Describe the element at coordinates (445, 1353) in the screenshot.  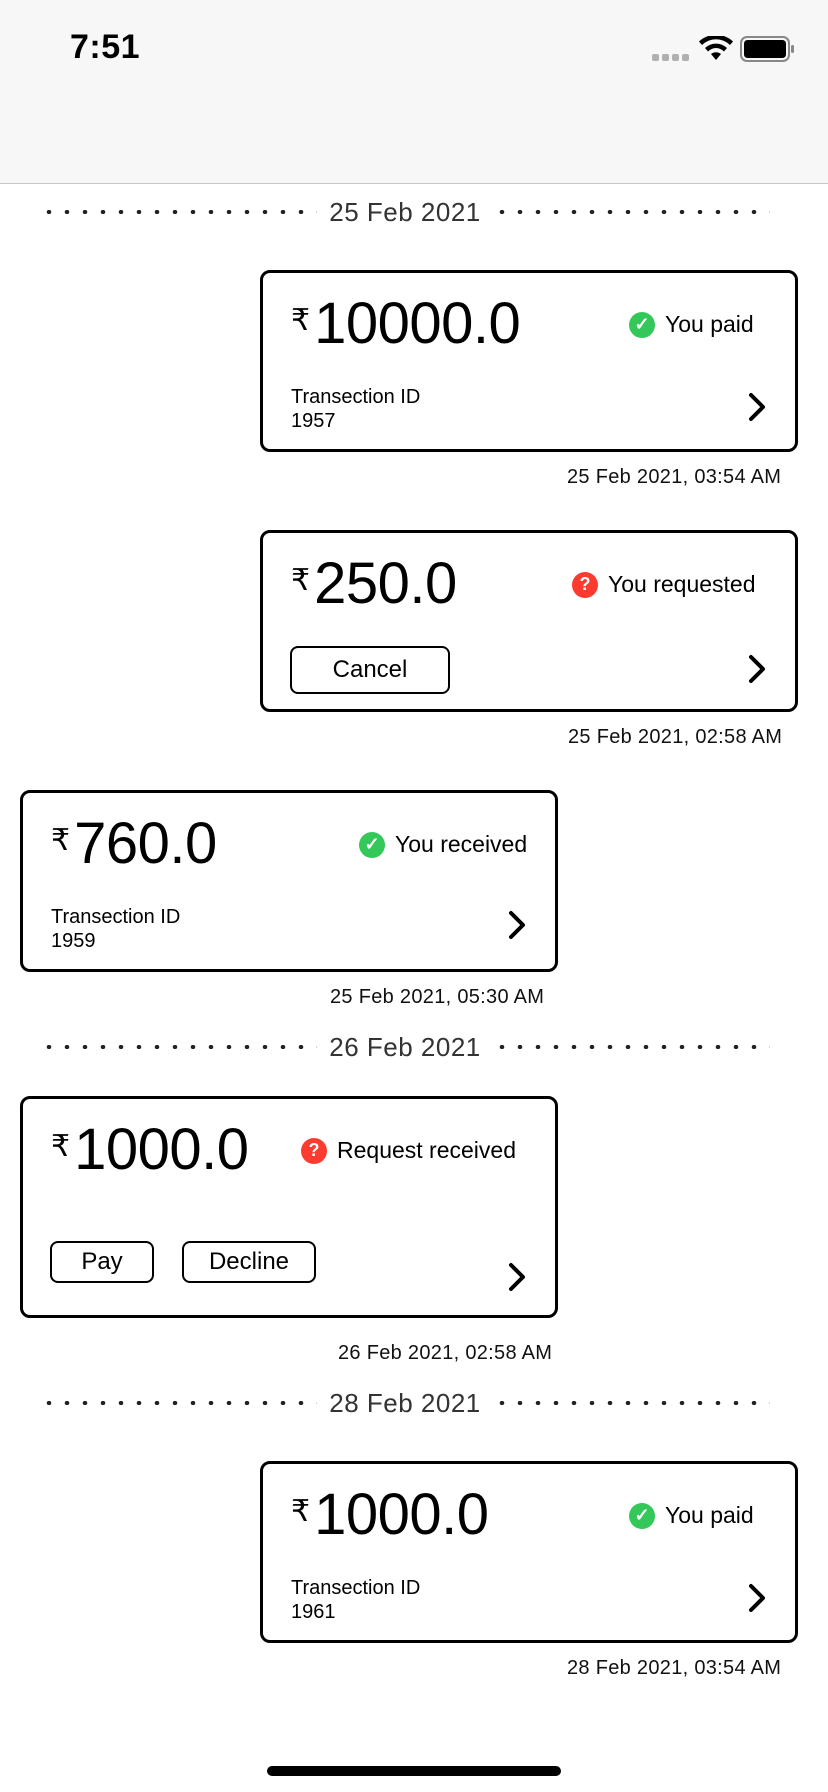
I see `transaction-timestamp: 26 Feb 2021, 02:58 AM` at that location.